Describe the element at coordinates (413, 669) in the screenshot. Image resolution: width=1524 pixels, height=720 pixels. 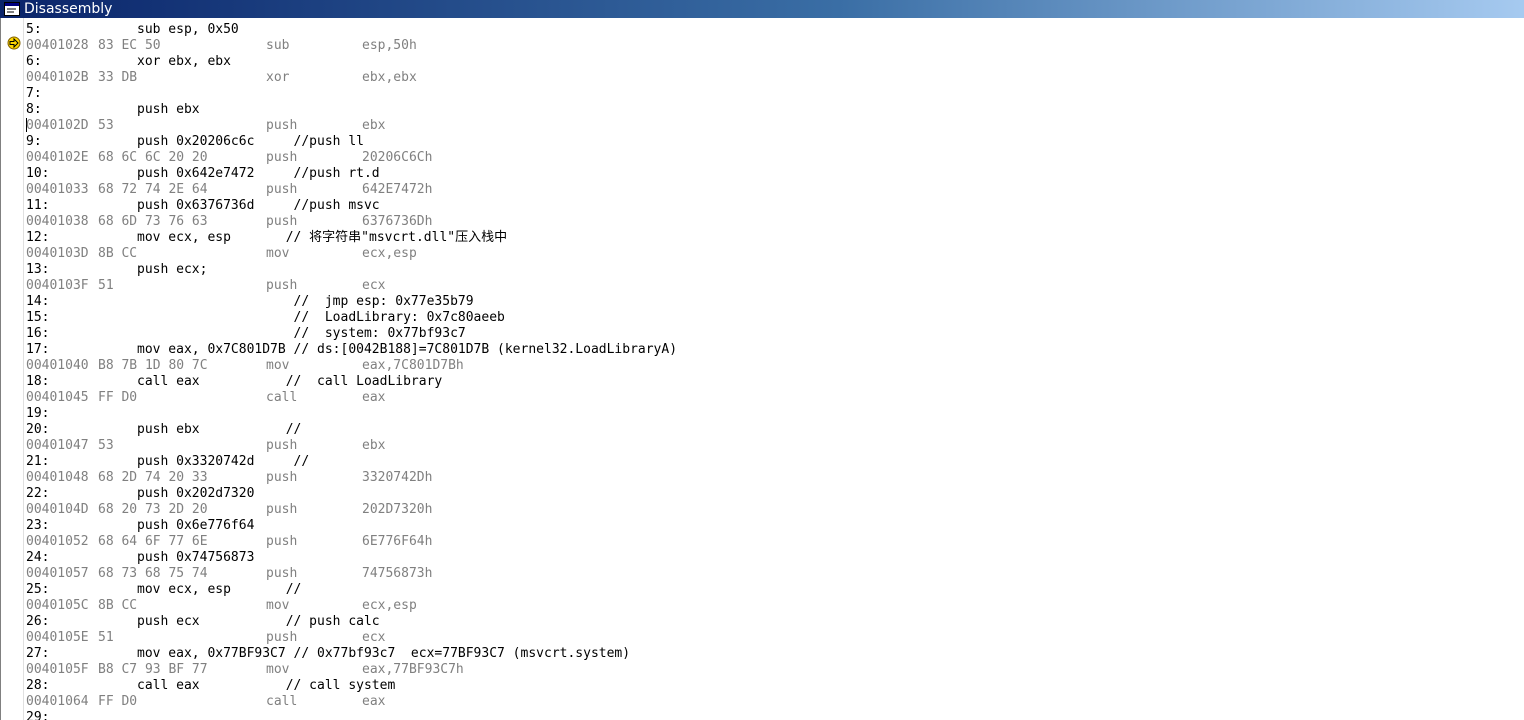
I see `operands: eax,77BF93C7h` at that location.